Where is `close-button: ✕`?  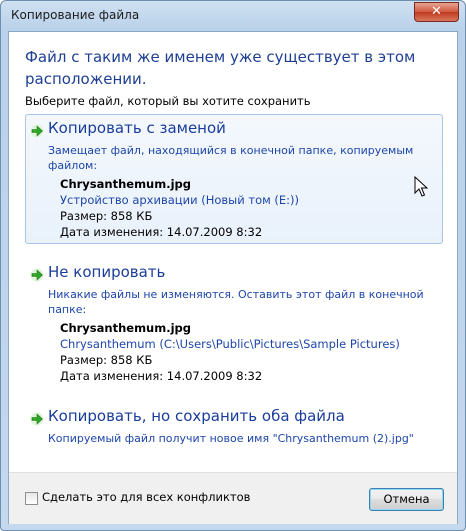
close-button: ✕ is located at coordinates (436, 12).